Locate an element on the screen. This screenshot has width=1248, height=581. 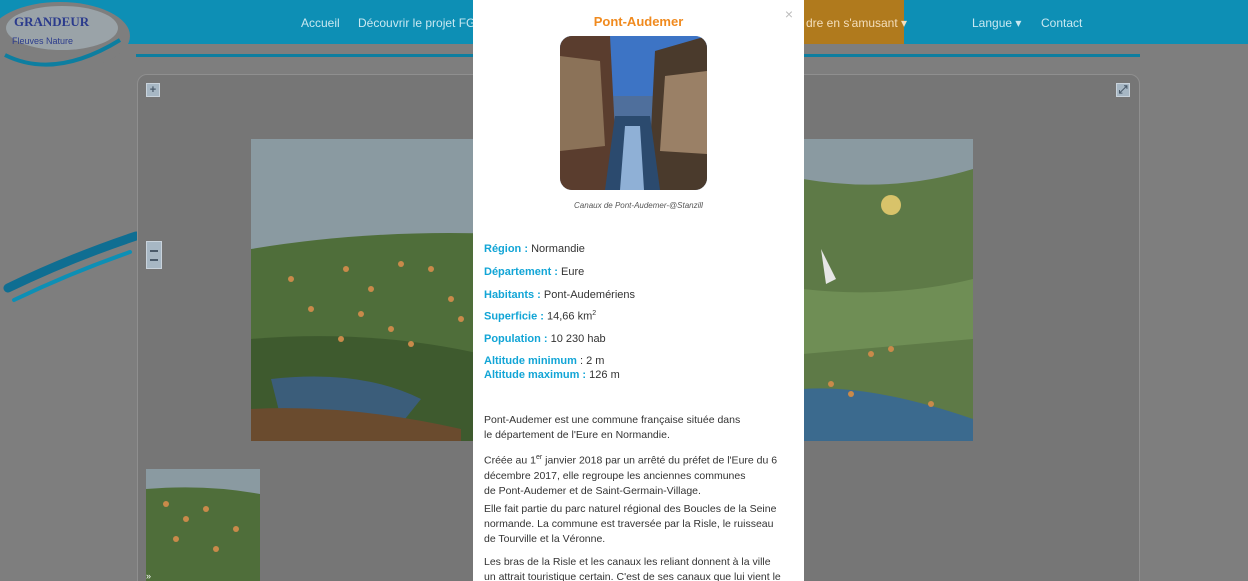
modal-title: Pont-Audemer is located at coordinates (638, 21).